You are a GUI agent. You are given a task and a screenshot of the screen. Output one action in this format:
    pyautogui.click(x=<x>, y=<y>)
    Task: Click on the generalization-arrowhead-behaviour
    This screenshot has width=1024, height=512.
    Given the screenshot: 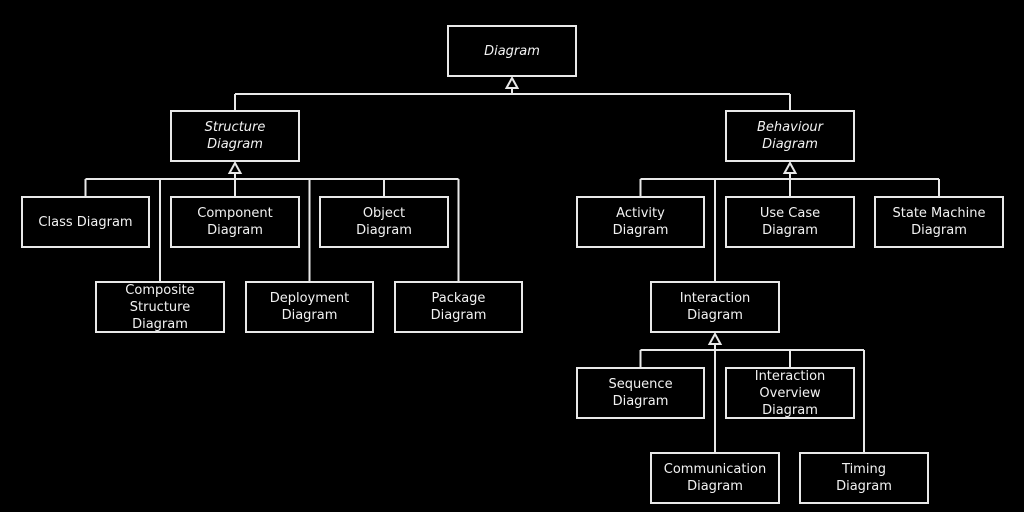 What is the action you would take?
    pyautogui.click(x=790, y=167)
    